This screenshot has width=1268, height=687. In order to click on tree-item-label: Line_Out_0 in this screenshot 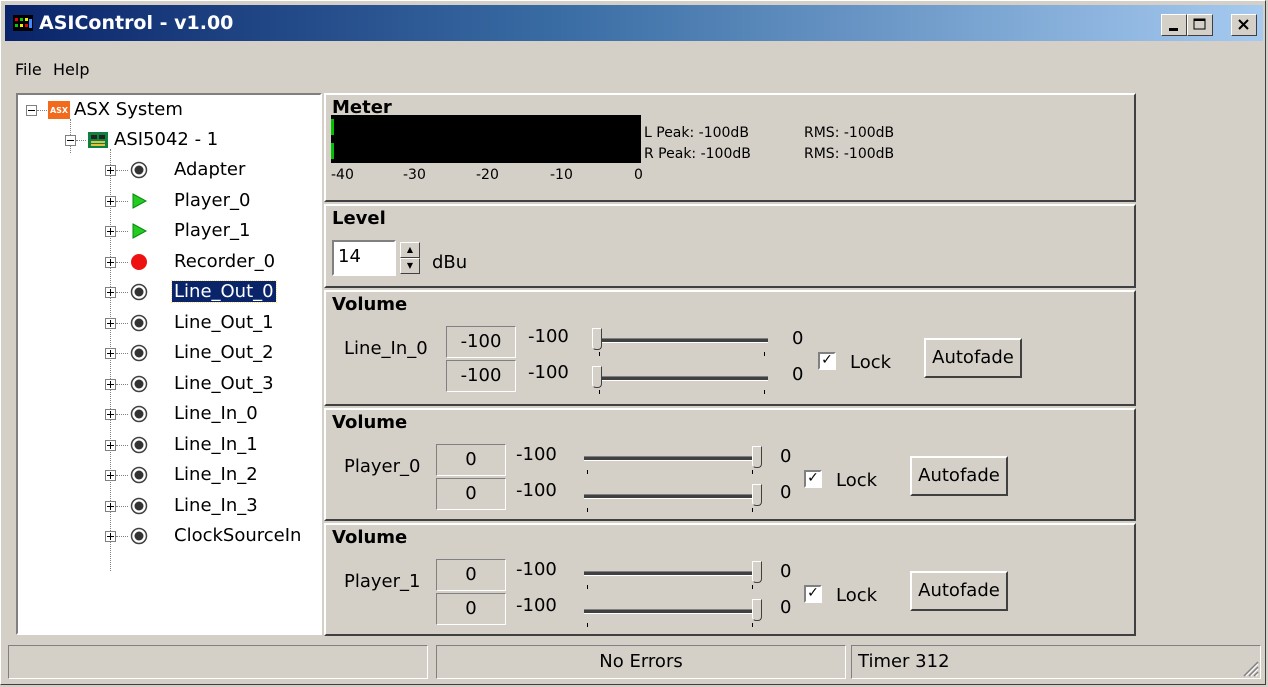, I will do `click(224, 291)`.